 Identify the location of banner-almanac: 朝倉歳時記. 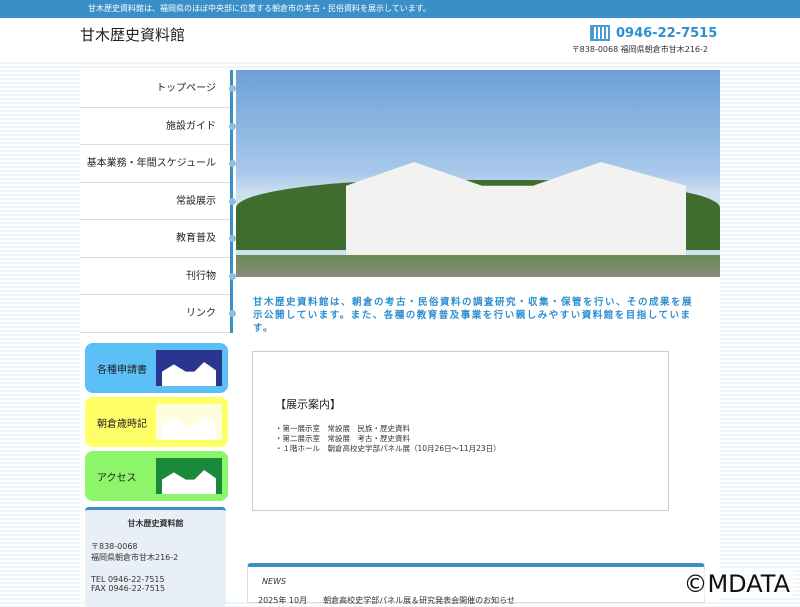
(156, 422).